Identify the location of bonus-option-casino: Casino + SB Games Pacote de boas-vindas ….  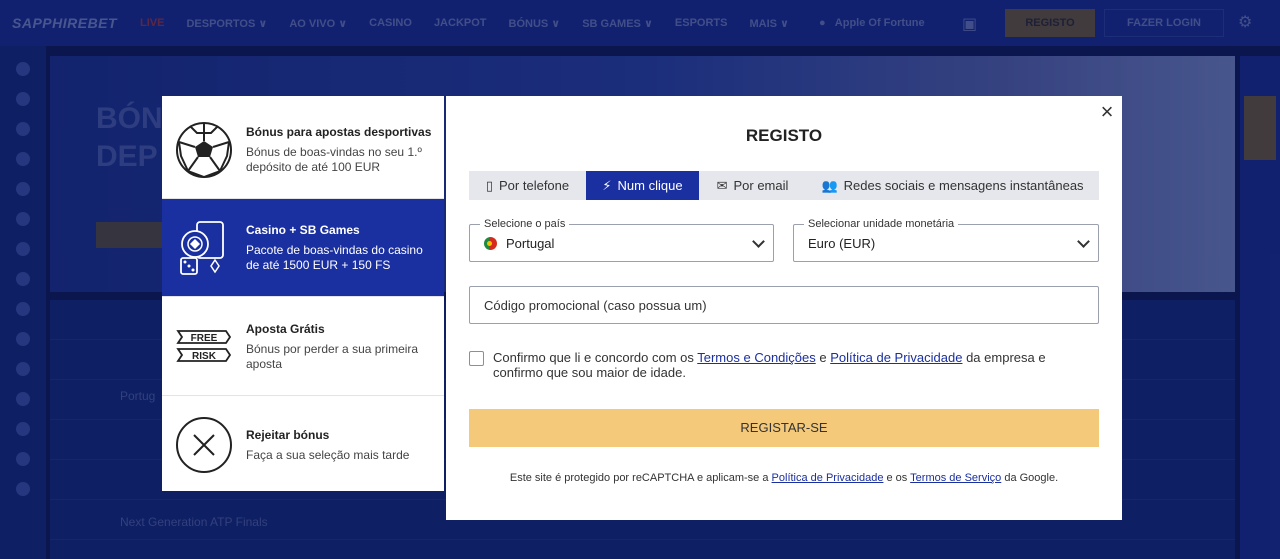
(303, 248).